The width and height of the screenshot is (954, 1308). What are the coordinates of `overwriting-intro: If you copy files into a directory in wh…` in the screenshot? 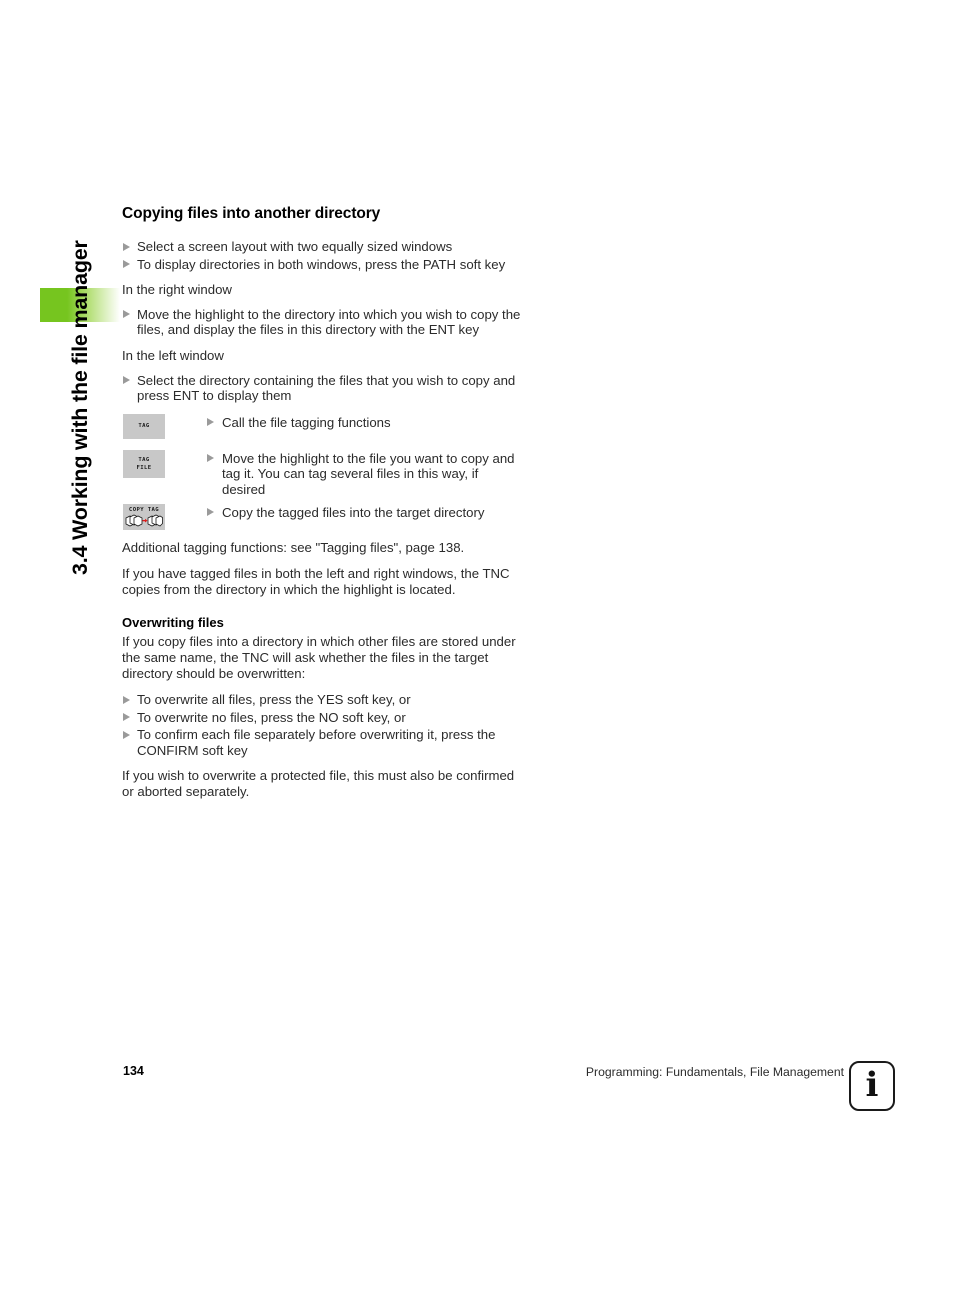 It's located at (319, 657).